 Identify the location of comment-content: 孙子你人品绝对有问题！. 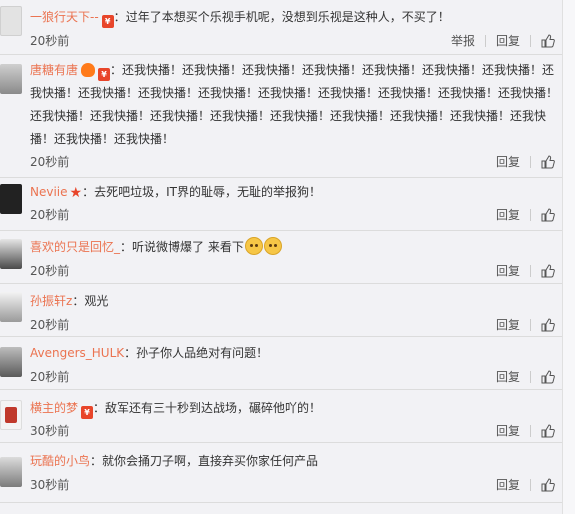
(202, 353).